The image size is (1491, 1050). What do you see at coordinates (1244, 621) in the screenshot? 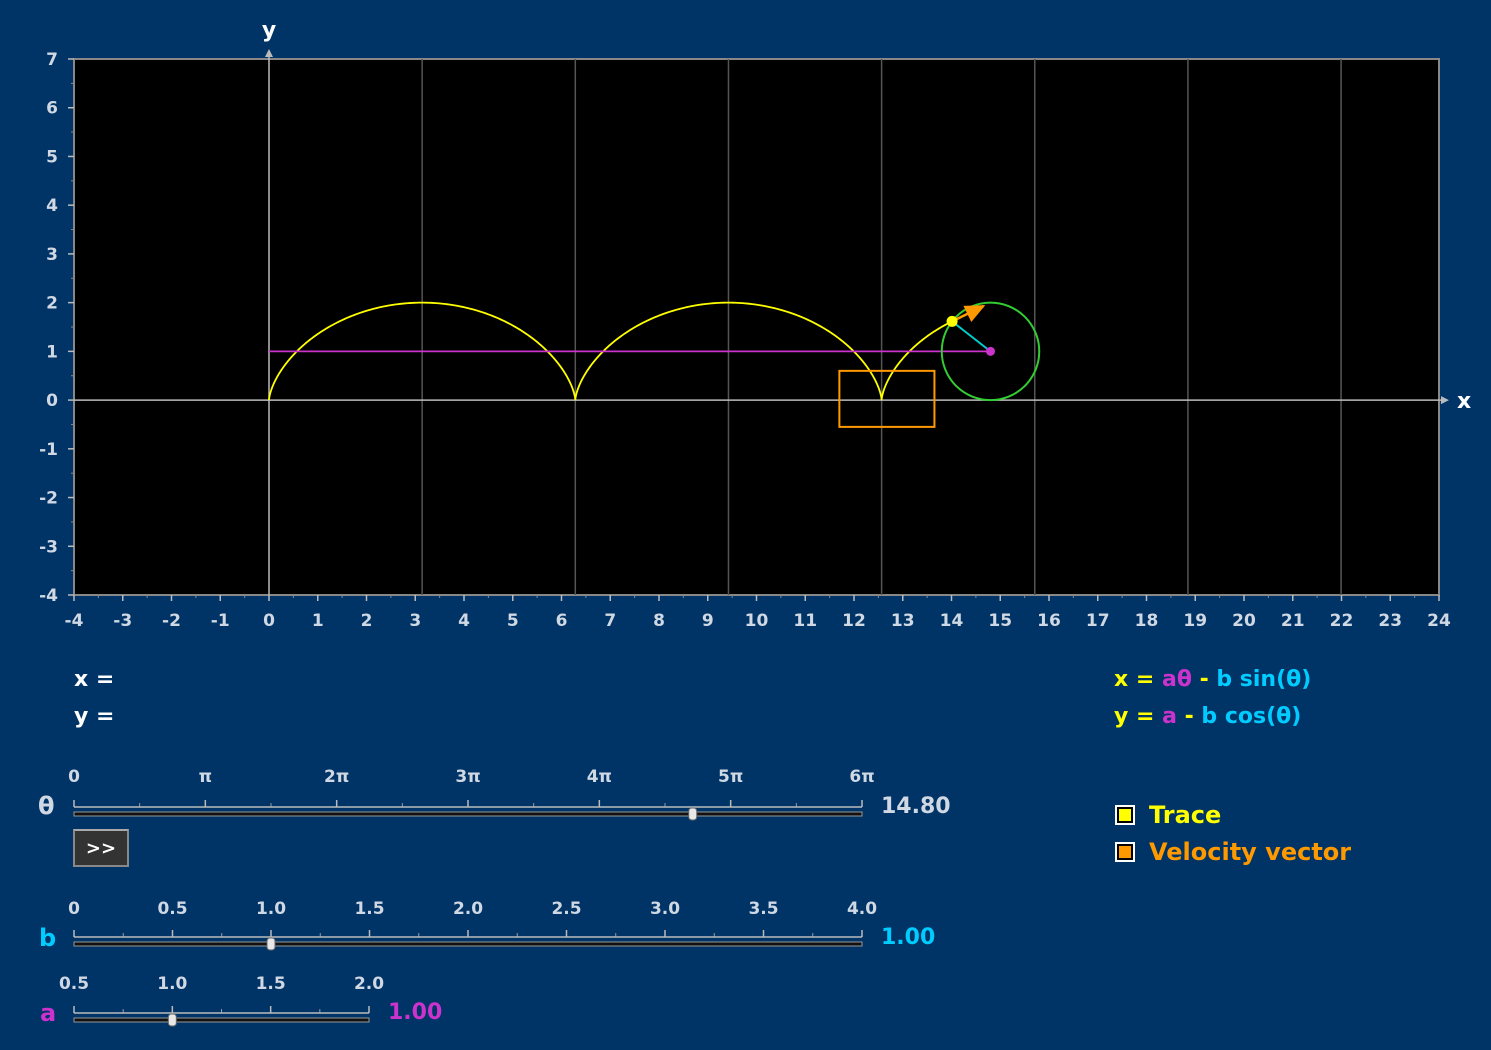
I see `x-tick-label: 20` at bounding box center [1244, 621].